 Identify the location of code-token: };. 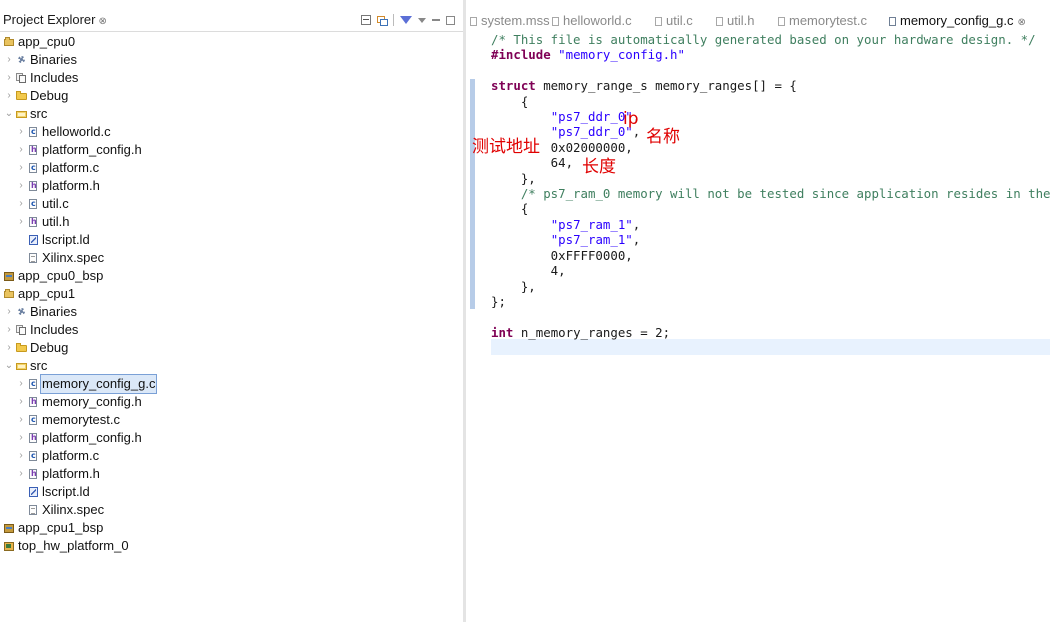
(498, 301).